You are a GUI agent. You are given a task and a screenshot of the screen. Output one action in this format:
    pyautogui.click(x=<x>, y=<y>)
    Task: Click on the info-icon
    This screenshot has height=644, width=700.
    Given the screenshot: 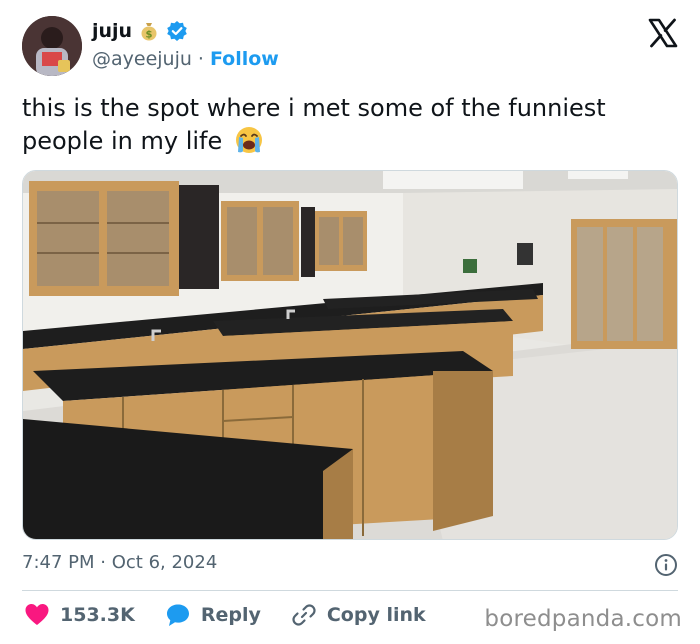 What is the action you would take?
    pyautogui.click(x=666, y=565)
    